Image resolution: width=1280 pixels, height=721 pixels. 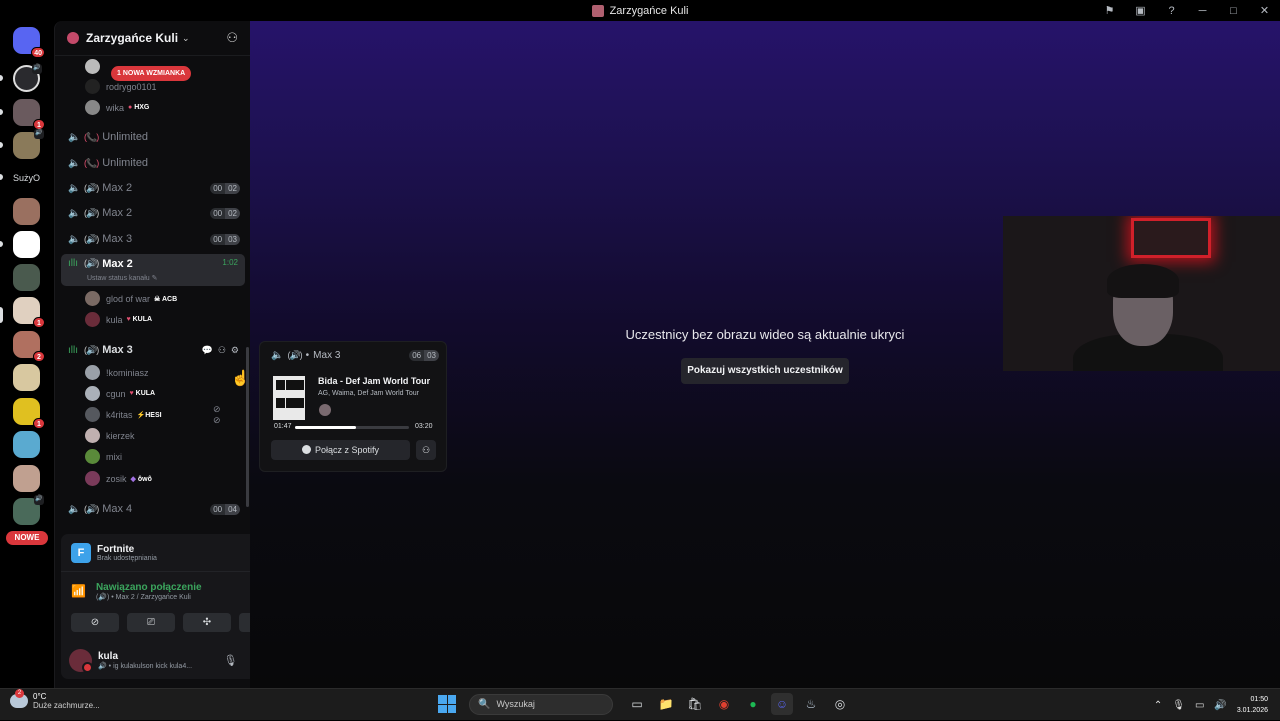 What do you see at coordinates (152, 38) in the screenshot?
I see `guild-header: Zarzygańce Kuli ⌄ ⚇` at bounding box center [152, 38].